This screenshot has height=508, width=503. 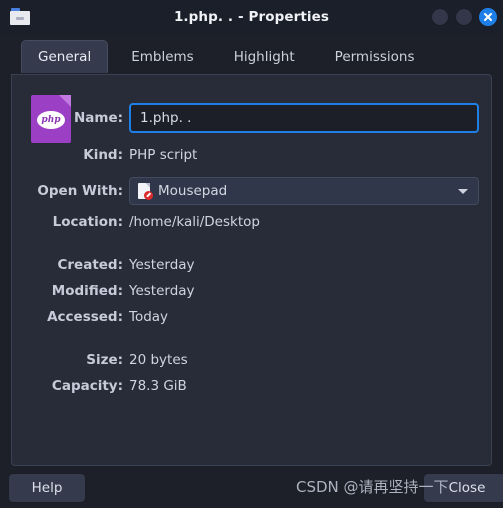 What do you see at coordinates (463, 488) in the screenshot?
I see `close-button: Close` at bounding box center [463, 488].